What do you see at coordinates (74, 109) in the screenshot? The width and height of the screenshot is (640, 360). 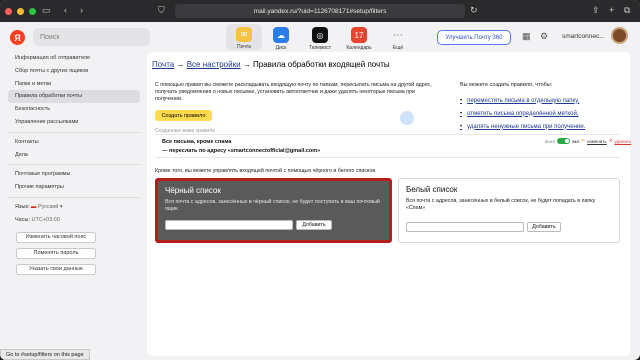 I see `sidebar-item-security: Безопасность` at bounding box center [74, 109].